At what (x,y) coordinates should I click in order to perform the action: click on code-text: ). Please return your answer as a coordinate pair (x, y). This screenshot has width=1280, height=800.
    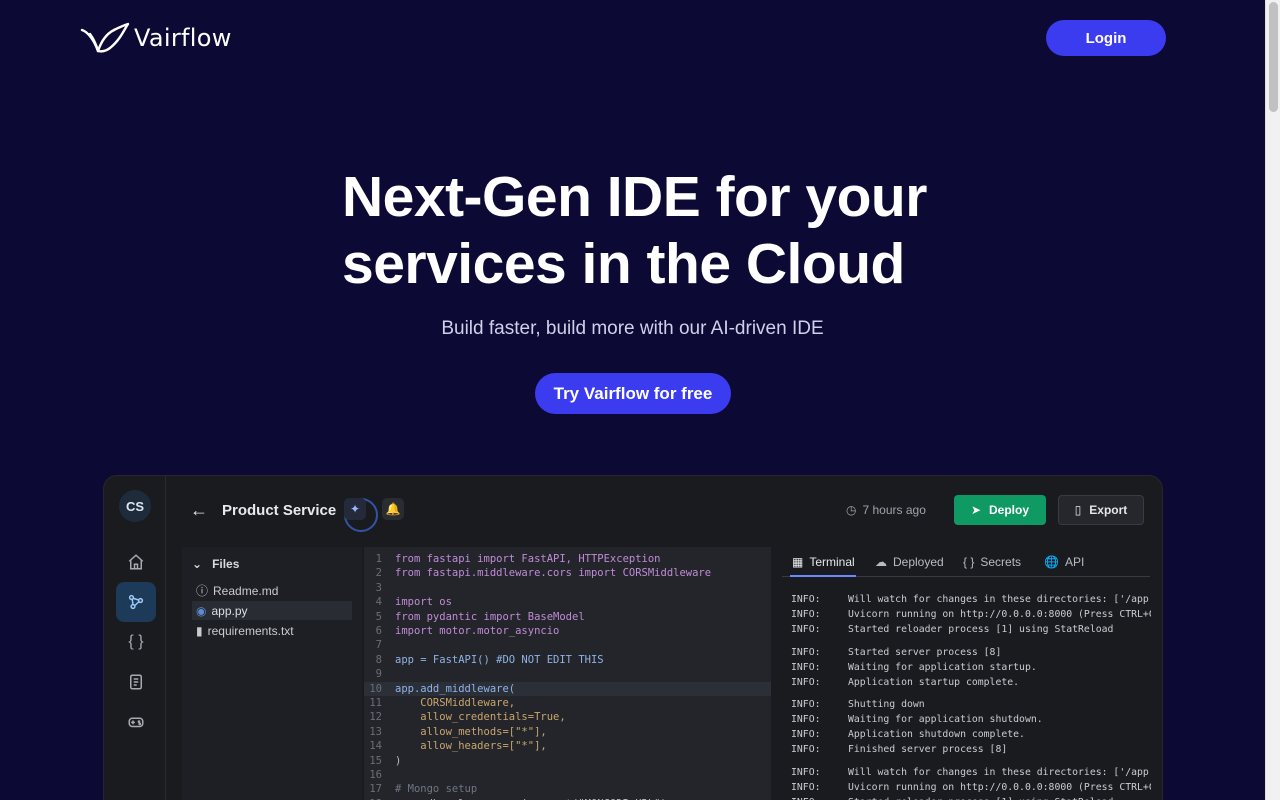
    Looking at the image, I should click on (398, 760).